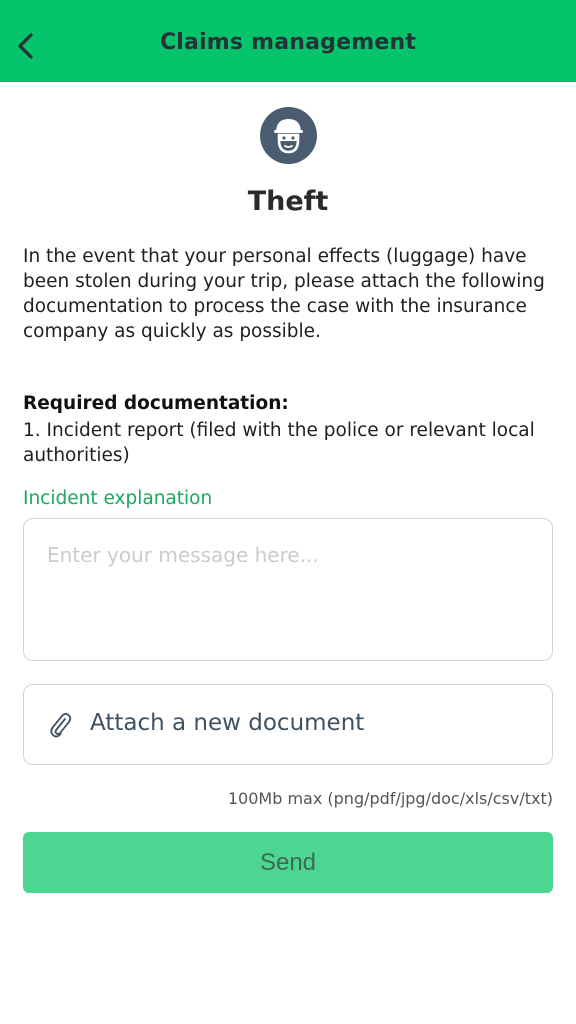 This screenshot has width=576, height=1024. What do you see at coordinates (156, 403) in the screenshot?
I see `required-docs-title: Required documentation:` at bounding box center [156, 403].